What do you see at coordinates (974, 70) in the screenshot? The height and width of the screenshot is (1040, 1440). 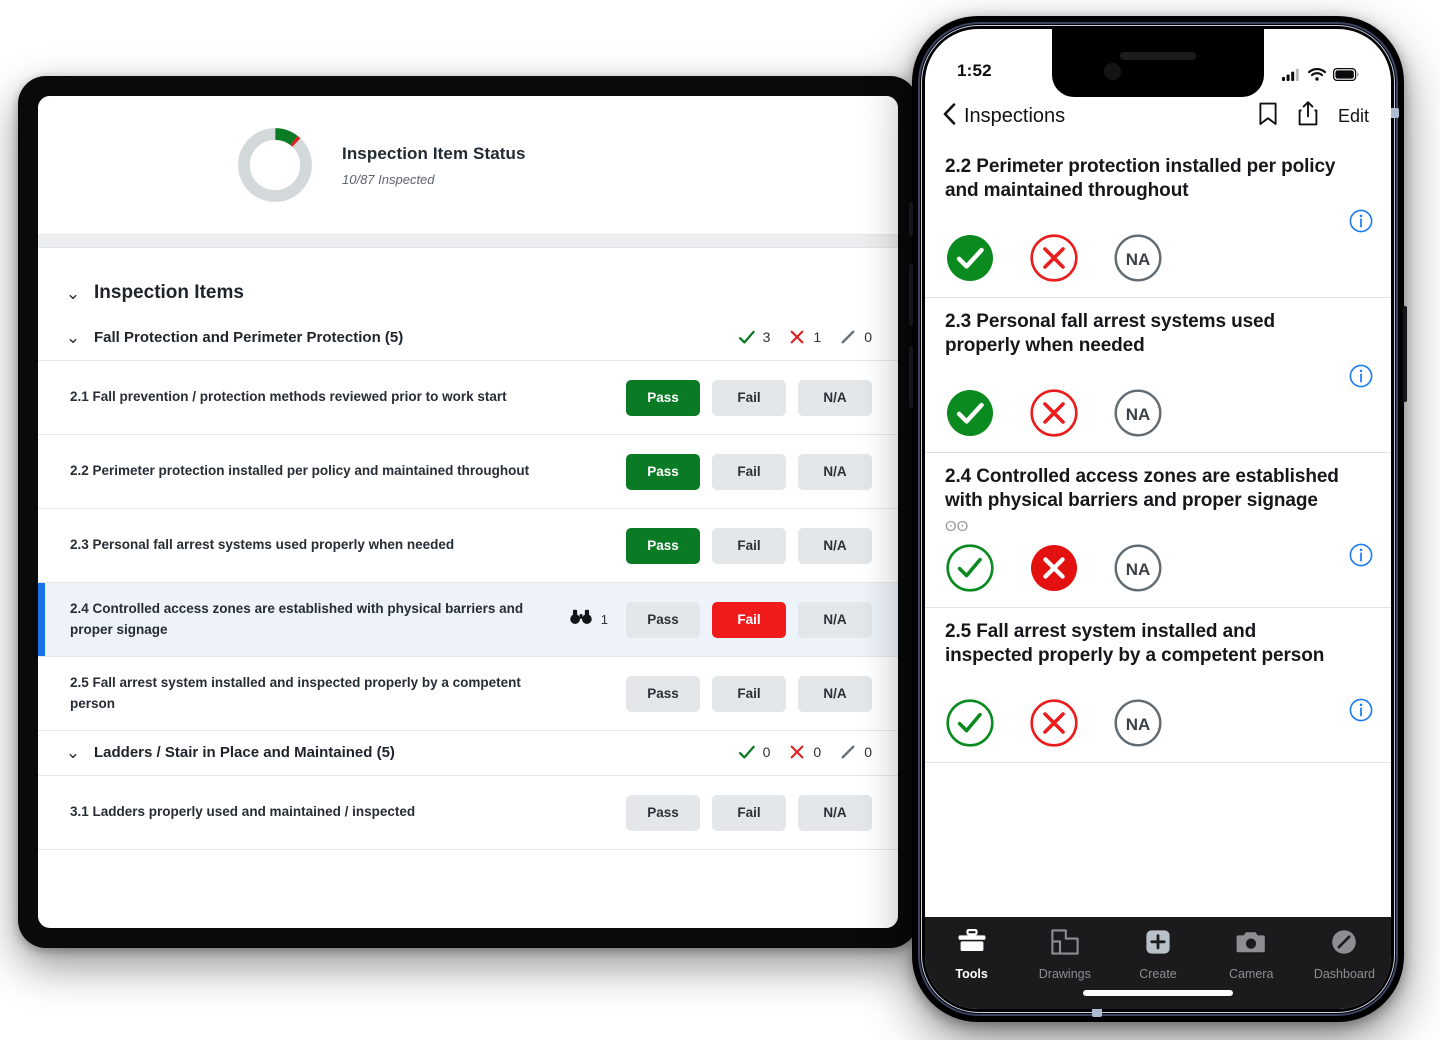 I see `status-bar-time: 1:52` at bounding box center [974, 70].